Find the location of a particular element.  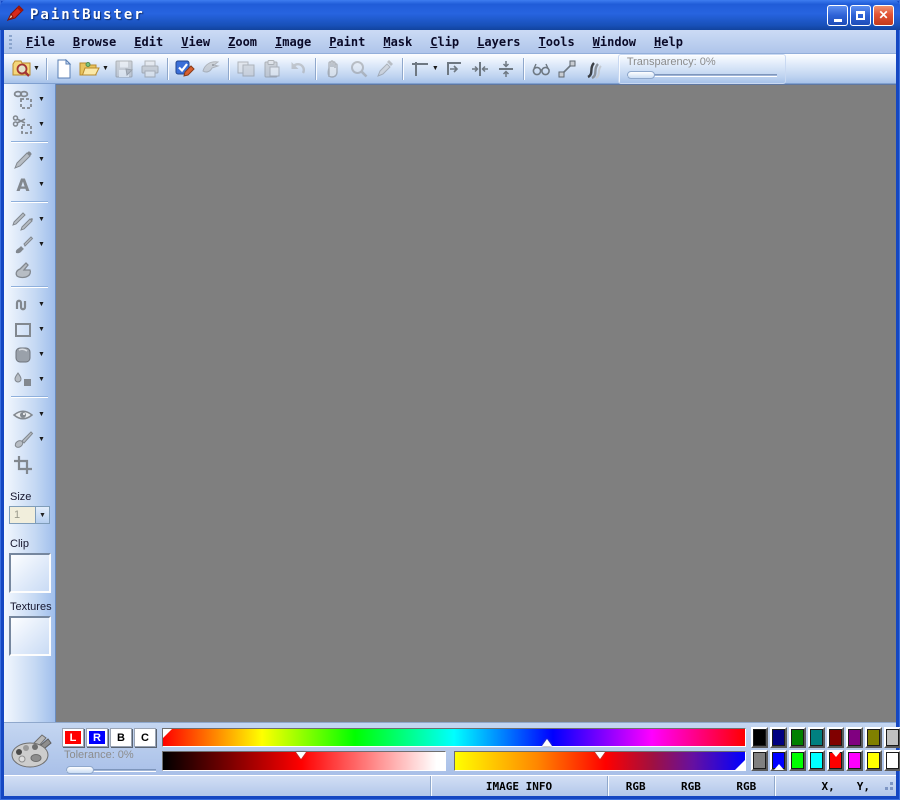

menu-browse: Browse is located at coordinates (94, 42).